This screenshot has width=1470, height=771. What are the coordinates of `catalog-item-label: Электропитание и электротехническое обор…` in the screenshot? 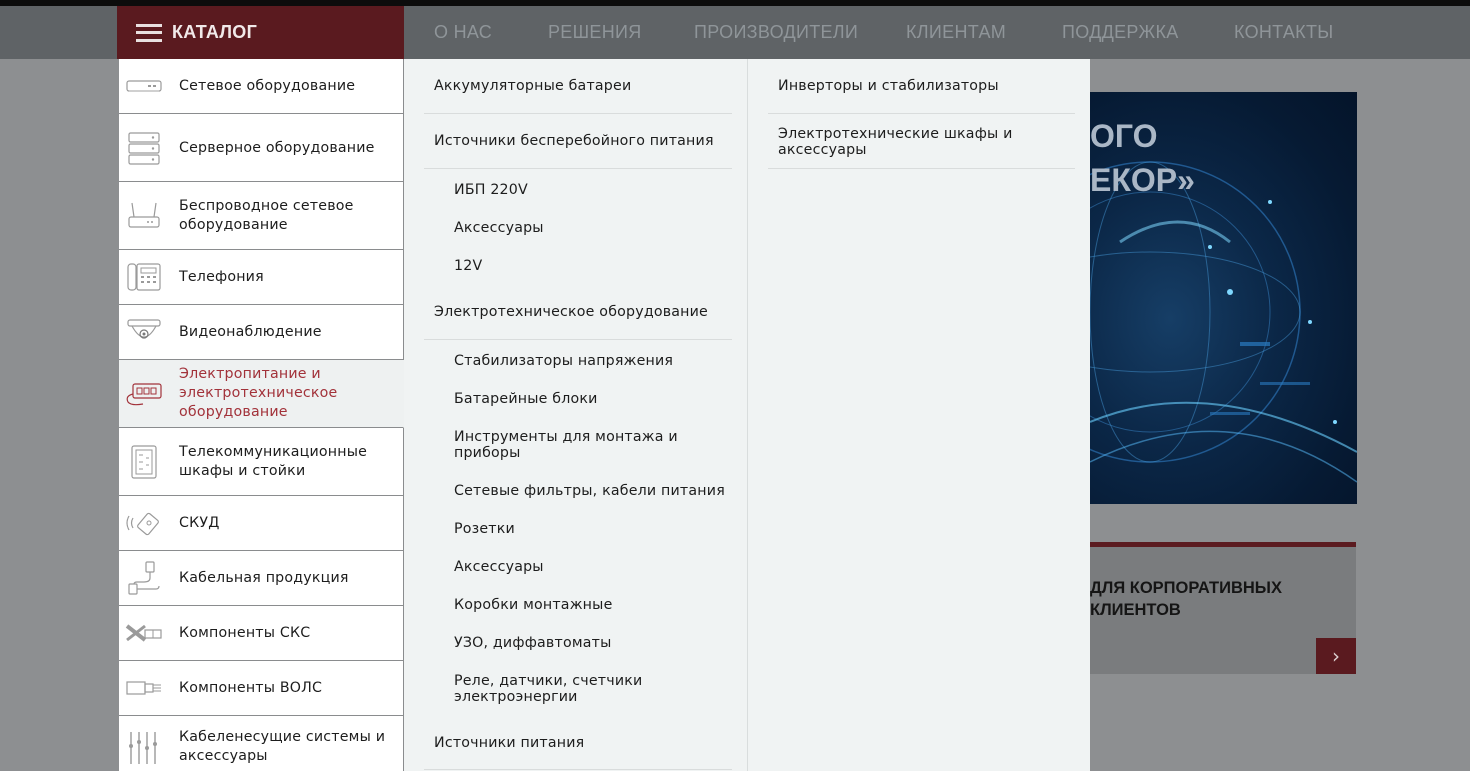 It's located at (258, 393).